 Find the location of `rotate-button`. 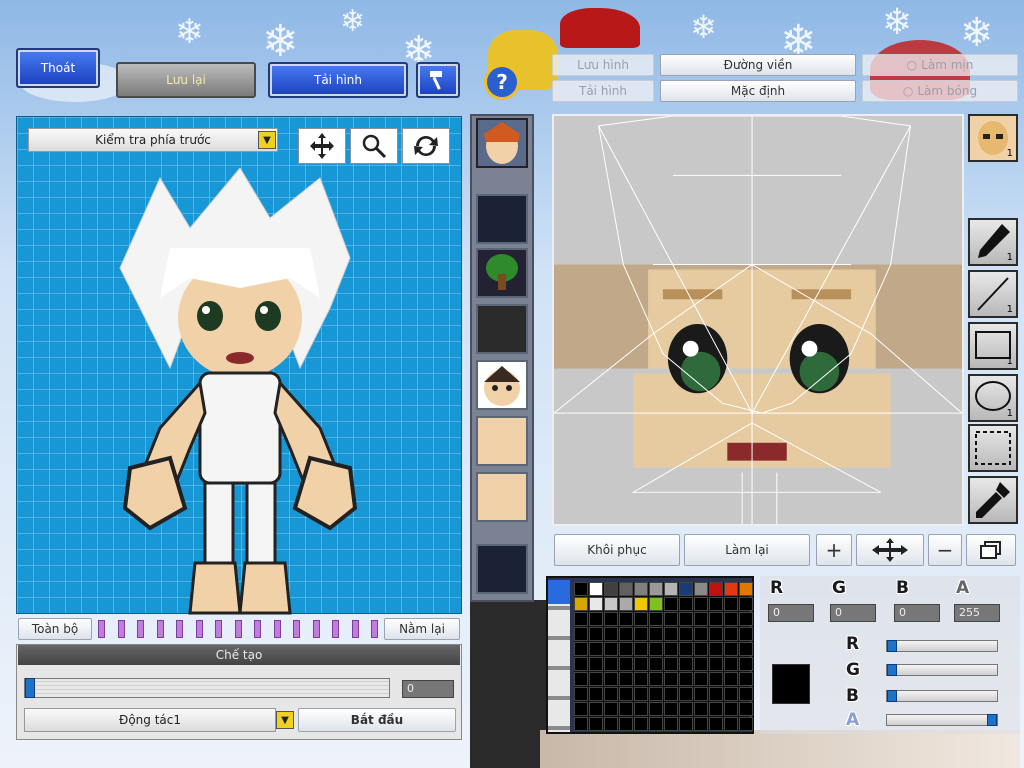

rotate-button is located at coordinates (426, 146).